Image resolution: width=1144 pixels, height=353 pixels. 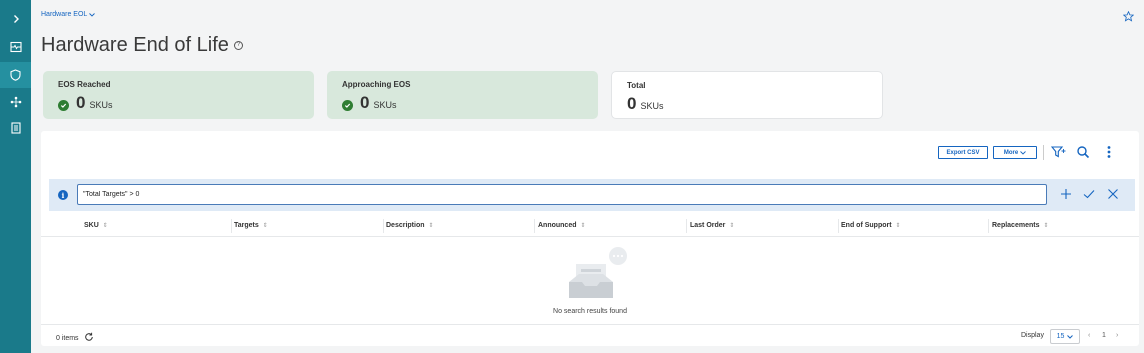 What do you see at coordinates (1011, 152) in the screenshot?
I see `more-label: More` at bounding box center [1011, 152].